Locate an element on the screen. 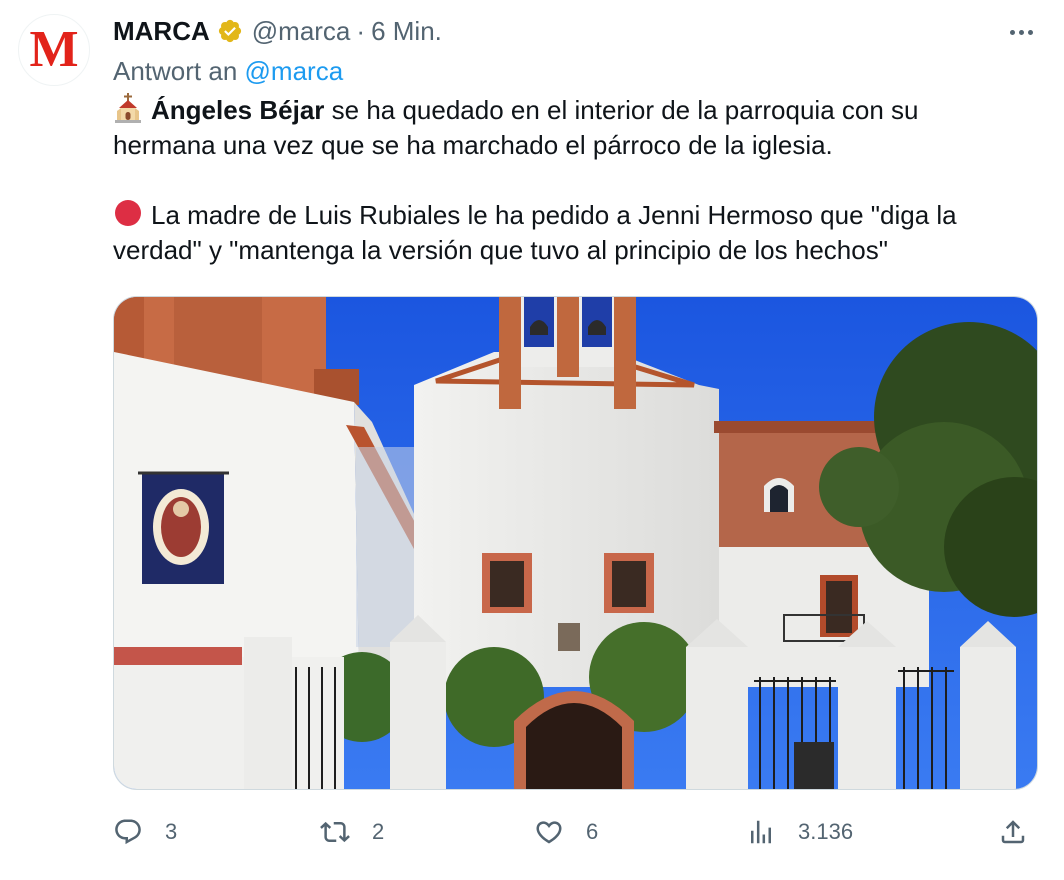  views-button: 3.136 is located at coordinates (799, 832).